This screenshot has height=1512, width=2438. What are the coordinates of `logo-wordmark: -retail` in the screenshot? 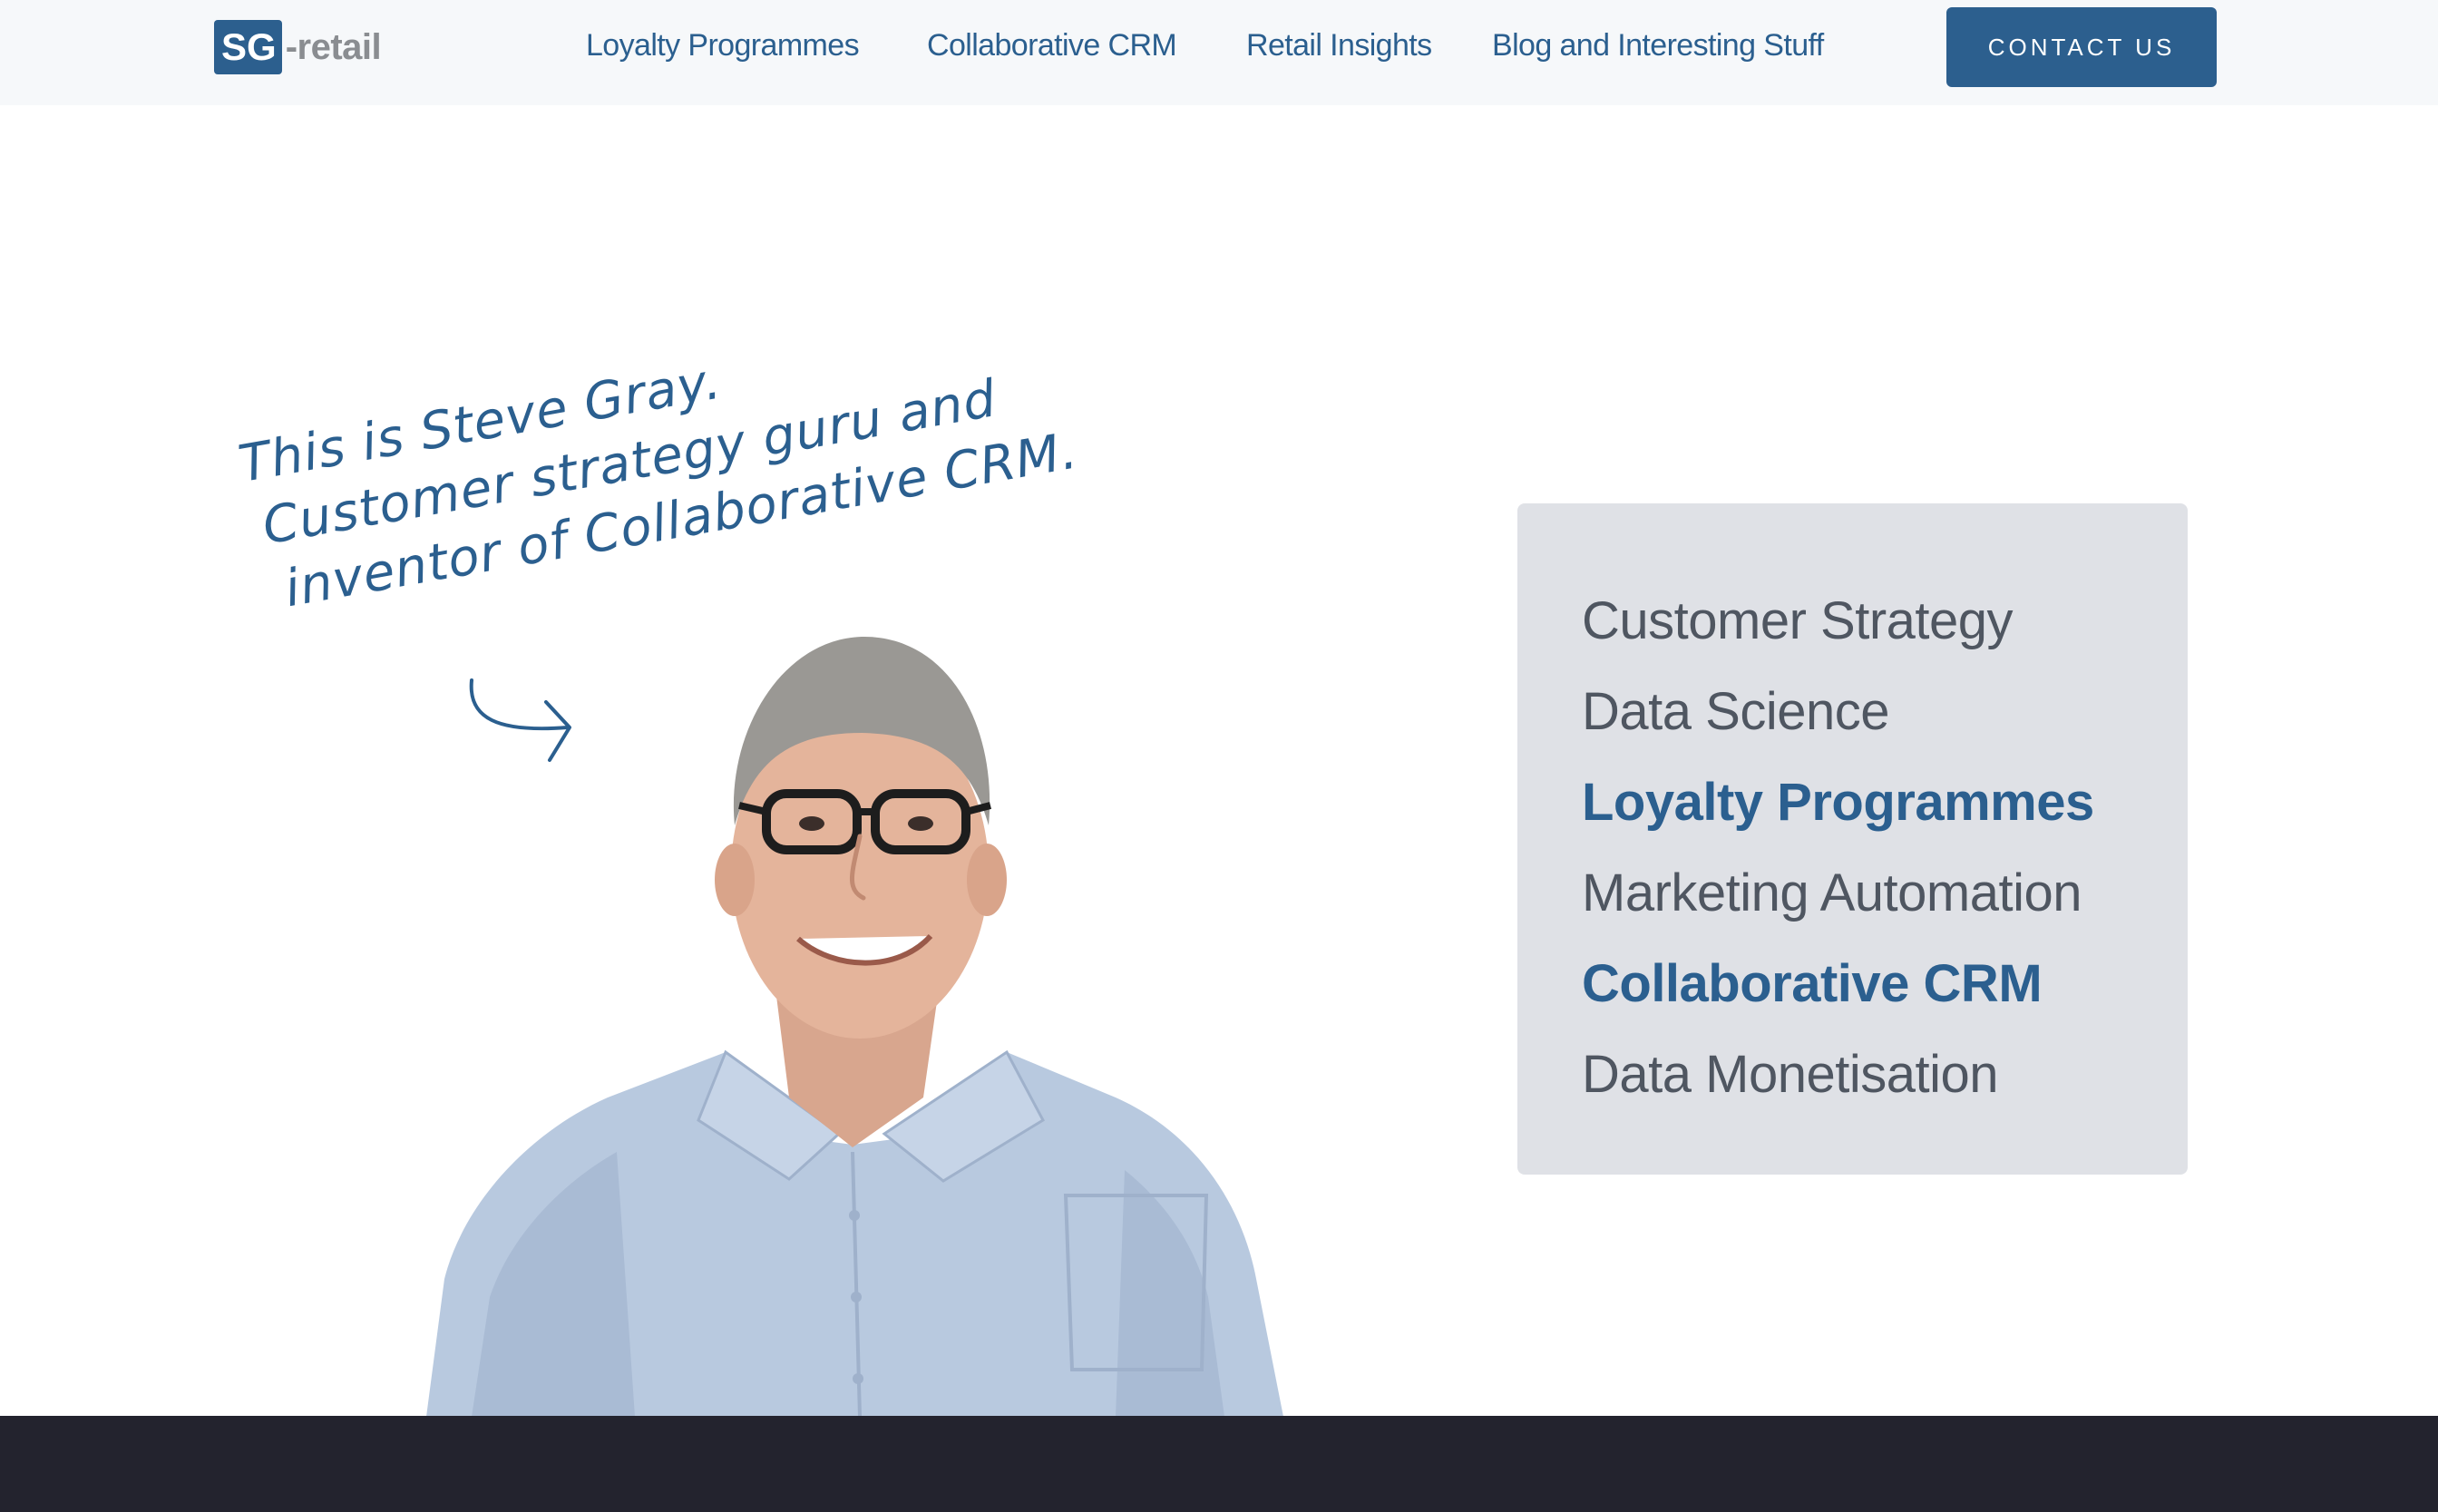 It's located at (334, 47).